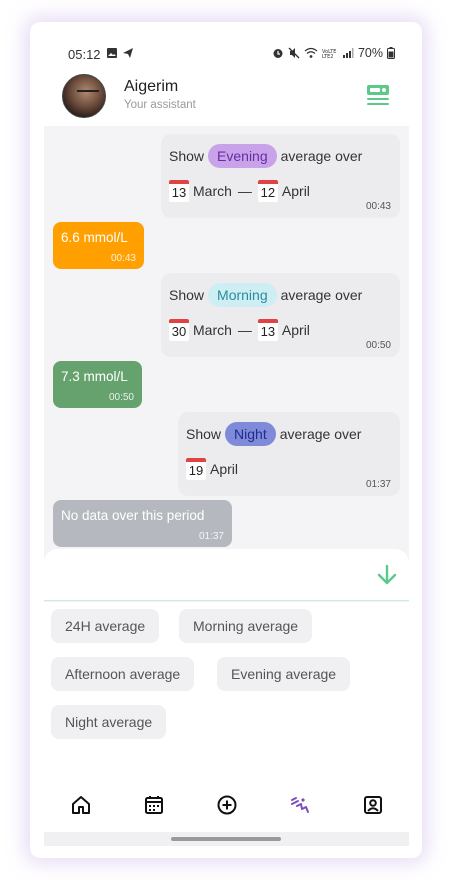 This screenshot has height=880, width=452. Describe the element at coordinates (98, 245) in the screenshot. I see `reply-message: 6.6 mmol/L 00:43` at that location.